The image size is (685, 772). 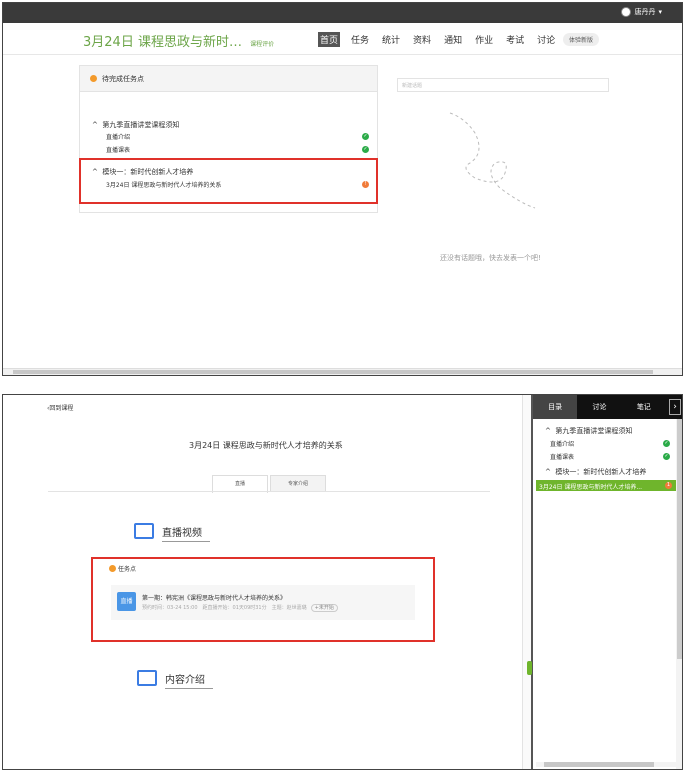 I want to click on user-avatar-icon, so click(x=626, y=12).